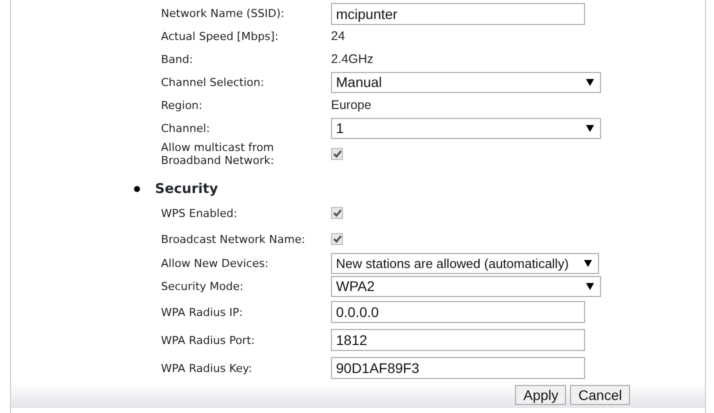 The image size is (714, 413). Describe the element at coordinates (199, 213) in the screenshot. I see `field-label: WPS Enabled:` at that location.